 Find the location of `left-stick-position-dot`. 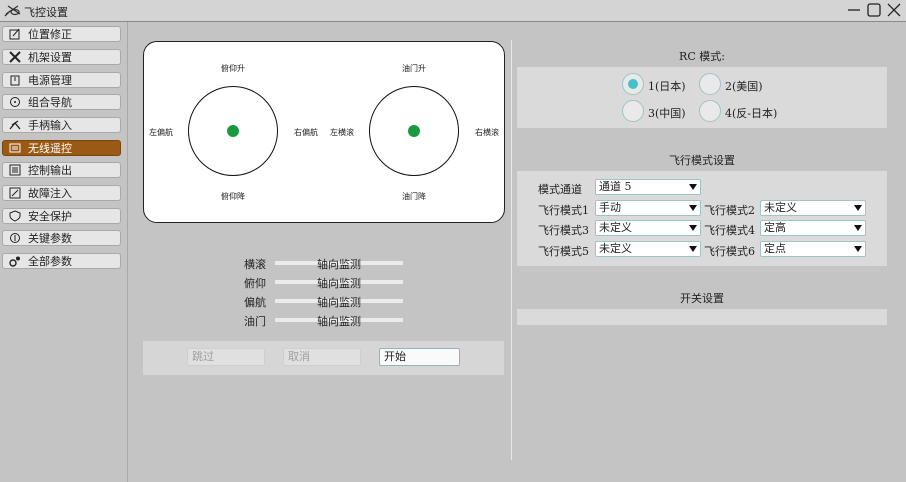

left-stick-position-dot is located at coordinates (233, 131).